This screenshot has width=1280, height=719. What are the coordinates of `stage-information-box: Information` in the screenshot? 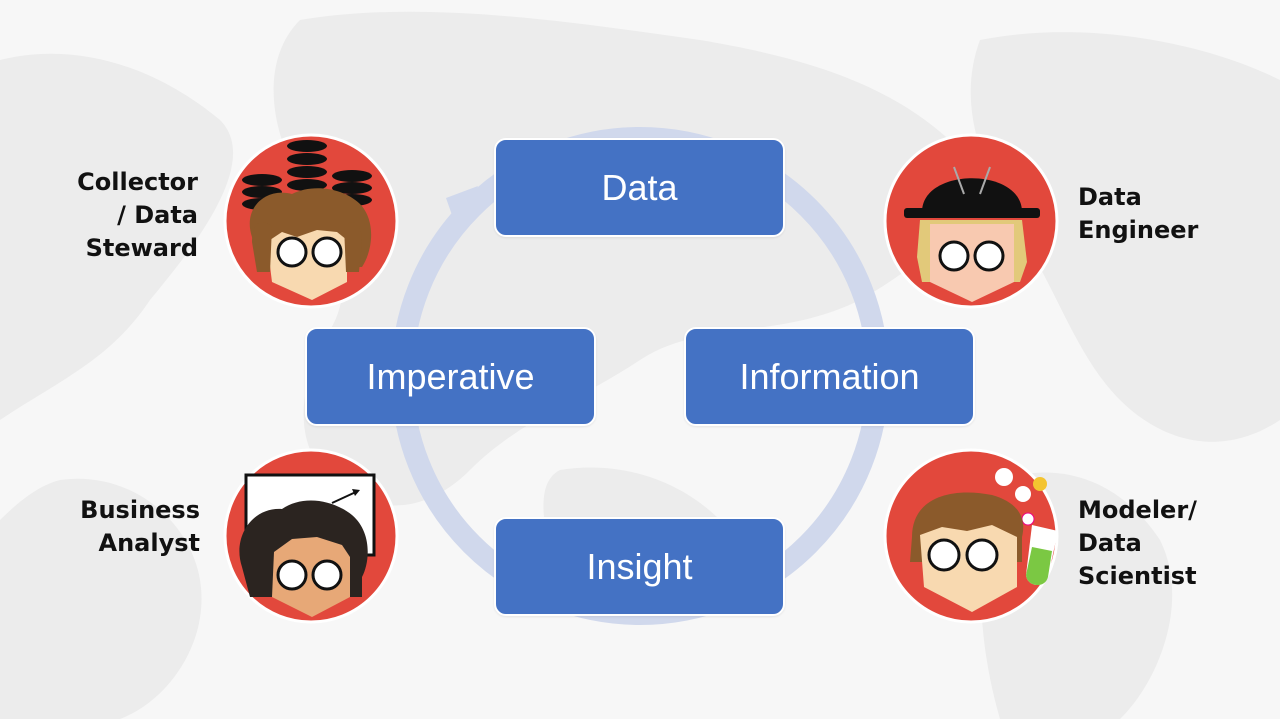 It's located at (829, 376).